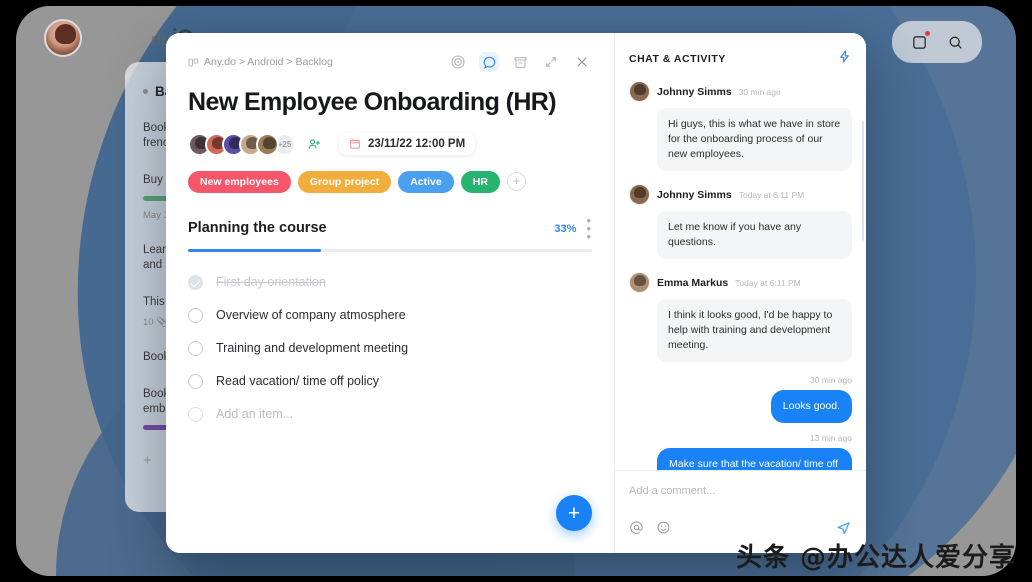  What do you see at coordinates (754, 235) in the screenshot?
I see `message-bubble: Let me know if you have any questions.` at bounding box center [754, 235].